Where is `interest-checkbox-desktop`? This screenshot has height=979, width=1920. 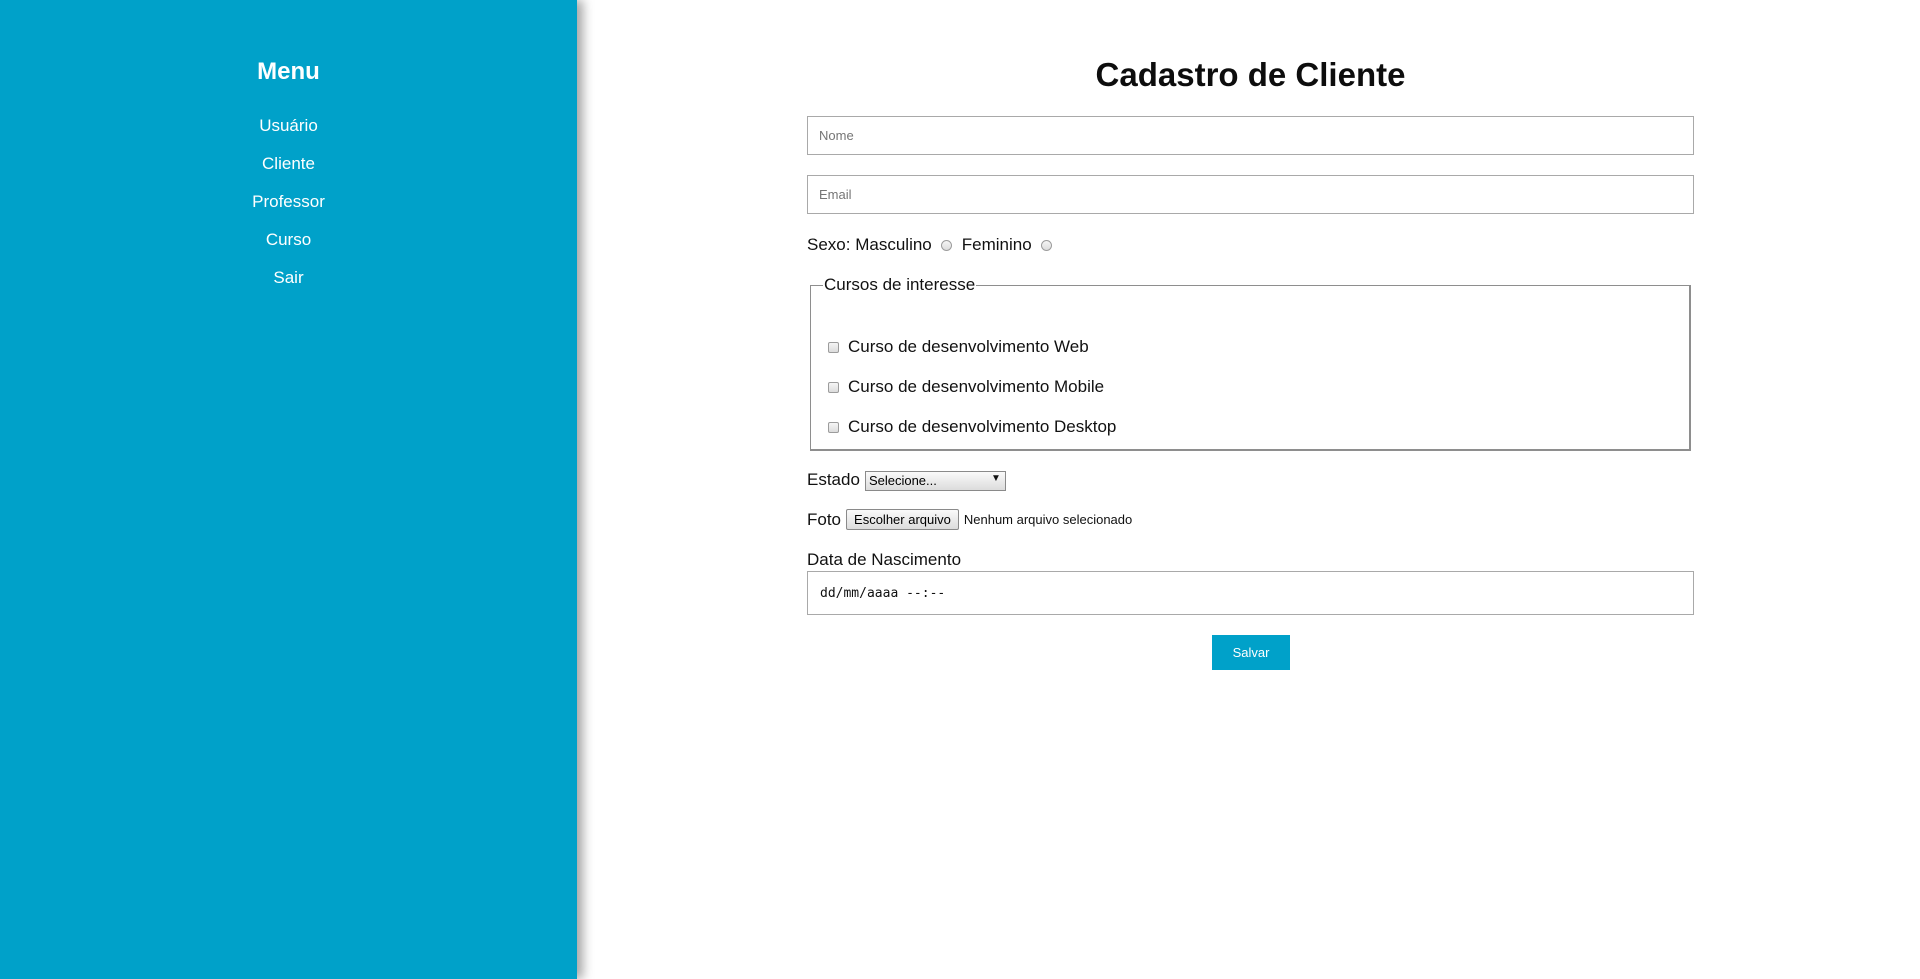
interest-checkbox-desktop is located at coordinates (833, 427).